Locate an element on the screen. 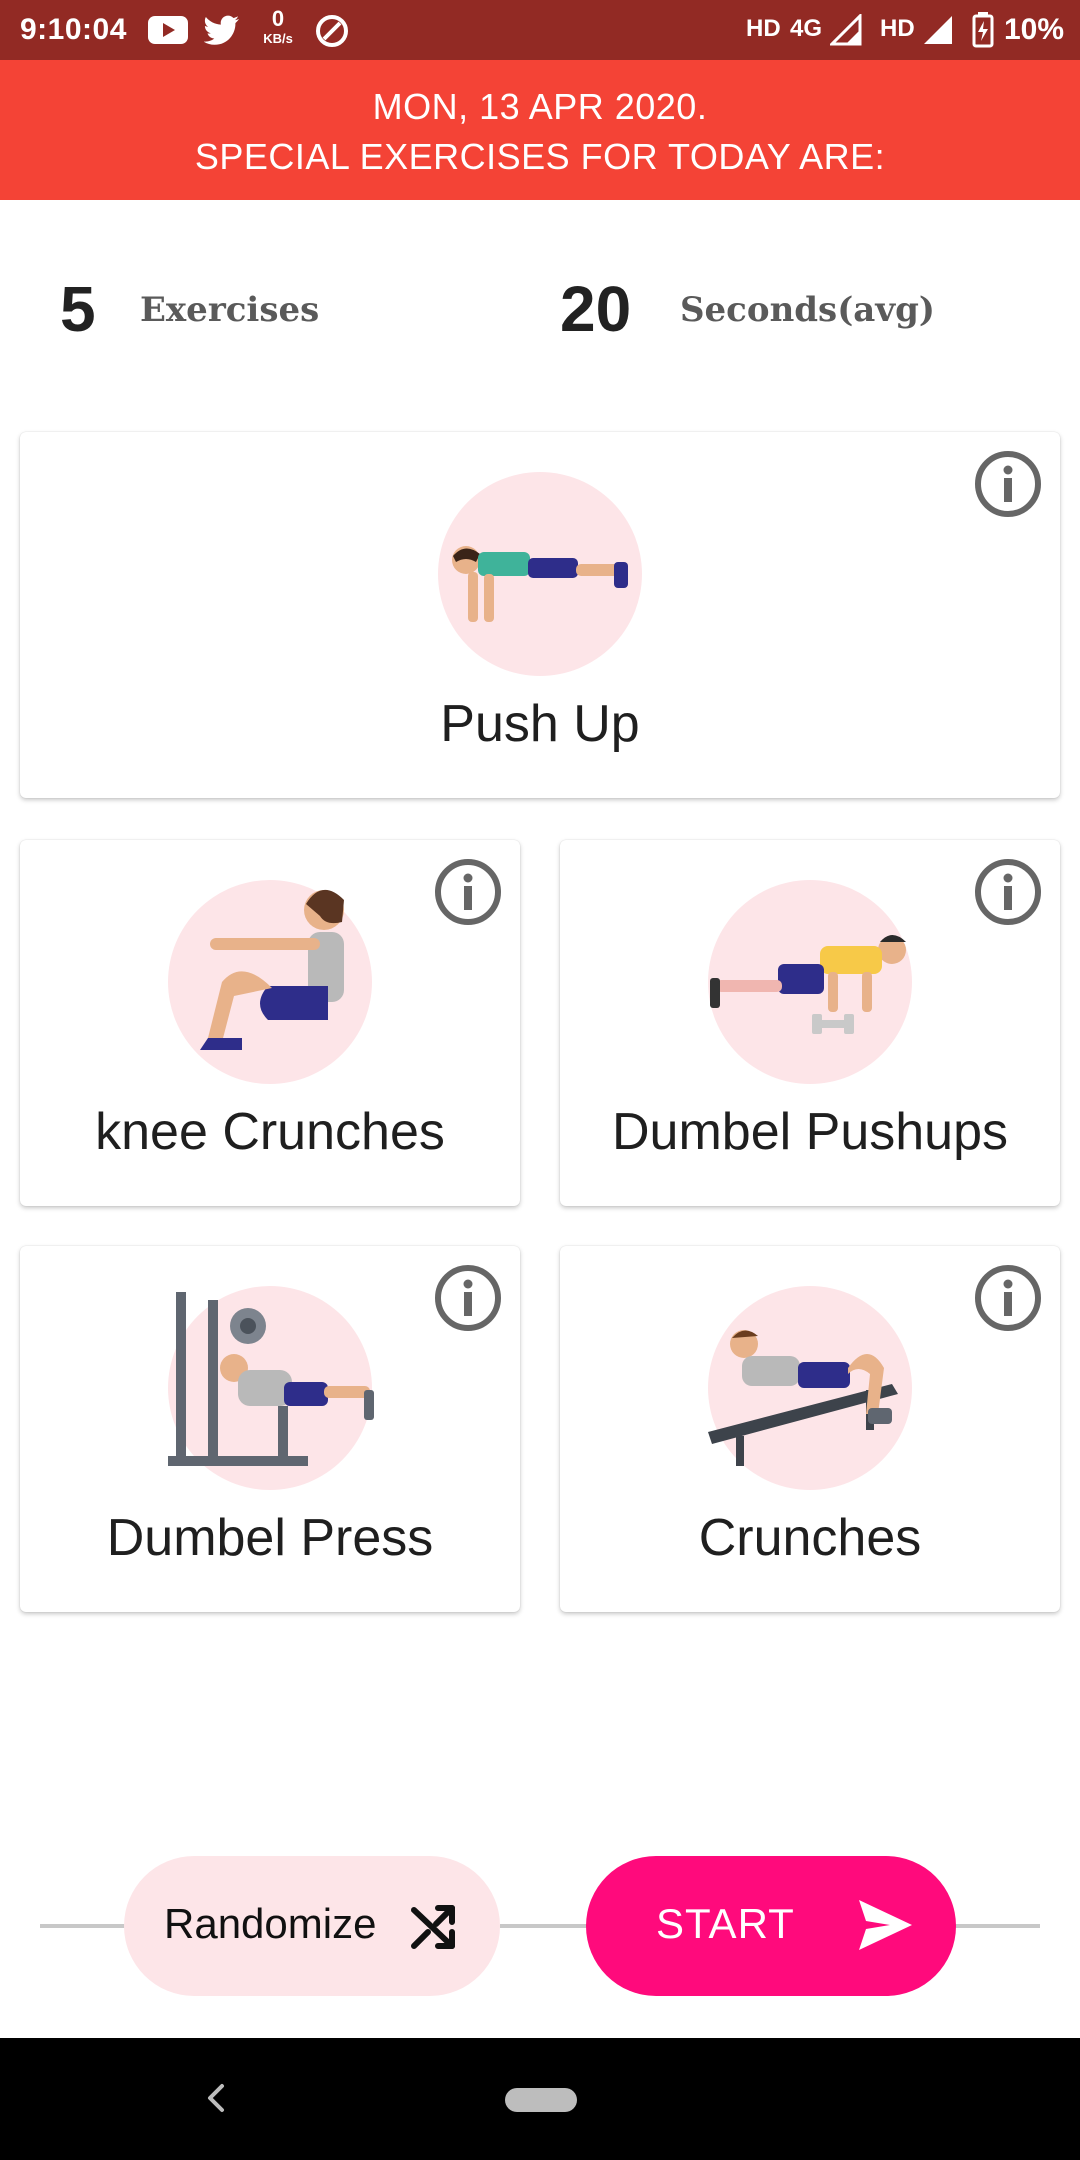 The image size is (1080, 2160). network-hd-2: HD is located at coordinates (897, 28).